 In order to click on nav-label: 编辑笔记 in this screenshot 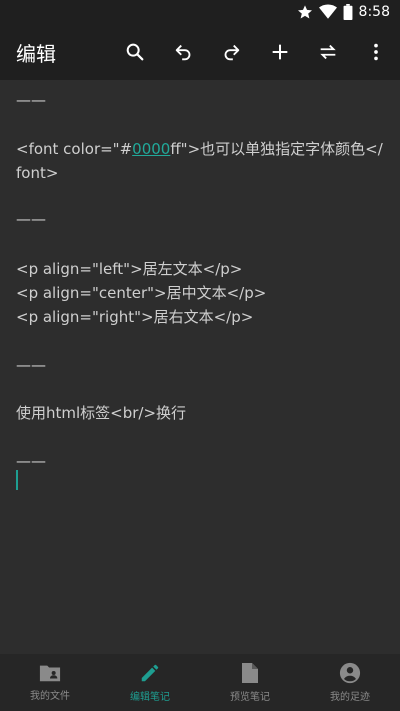, I will do `click(150, 697)`.